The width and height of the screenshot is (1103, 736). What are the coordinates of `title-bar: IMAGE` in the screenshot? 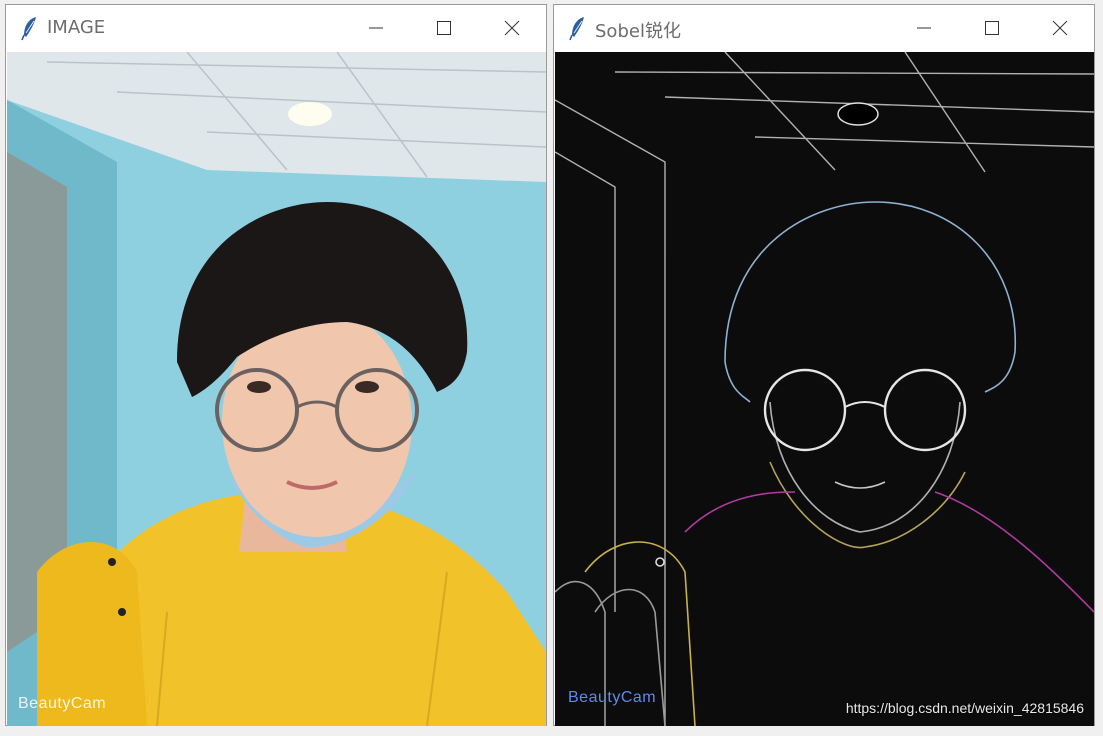 It's located at (276, 28).